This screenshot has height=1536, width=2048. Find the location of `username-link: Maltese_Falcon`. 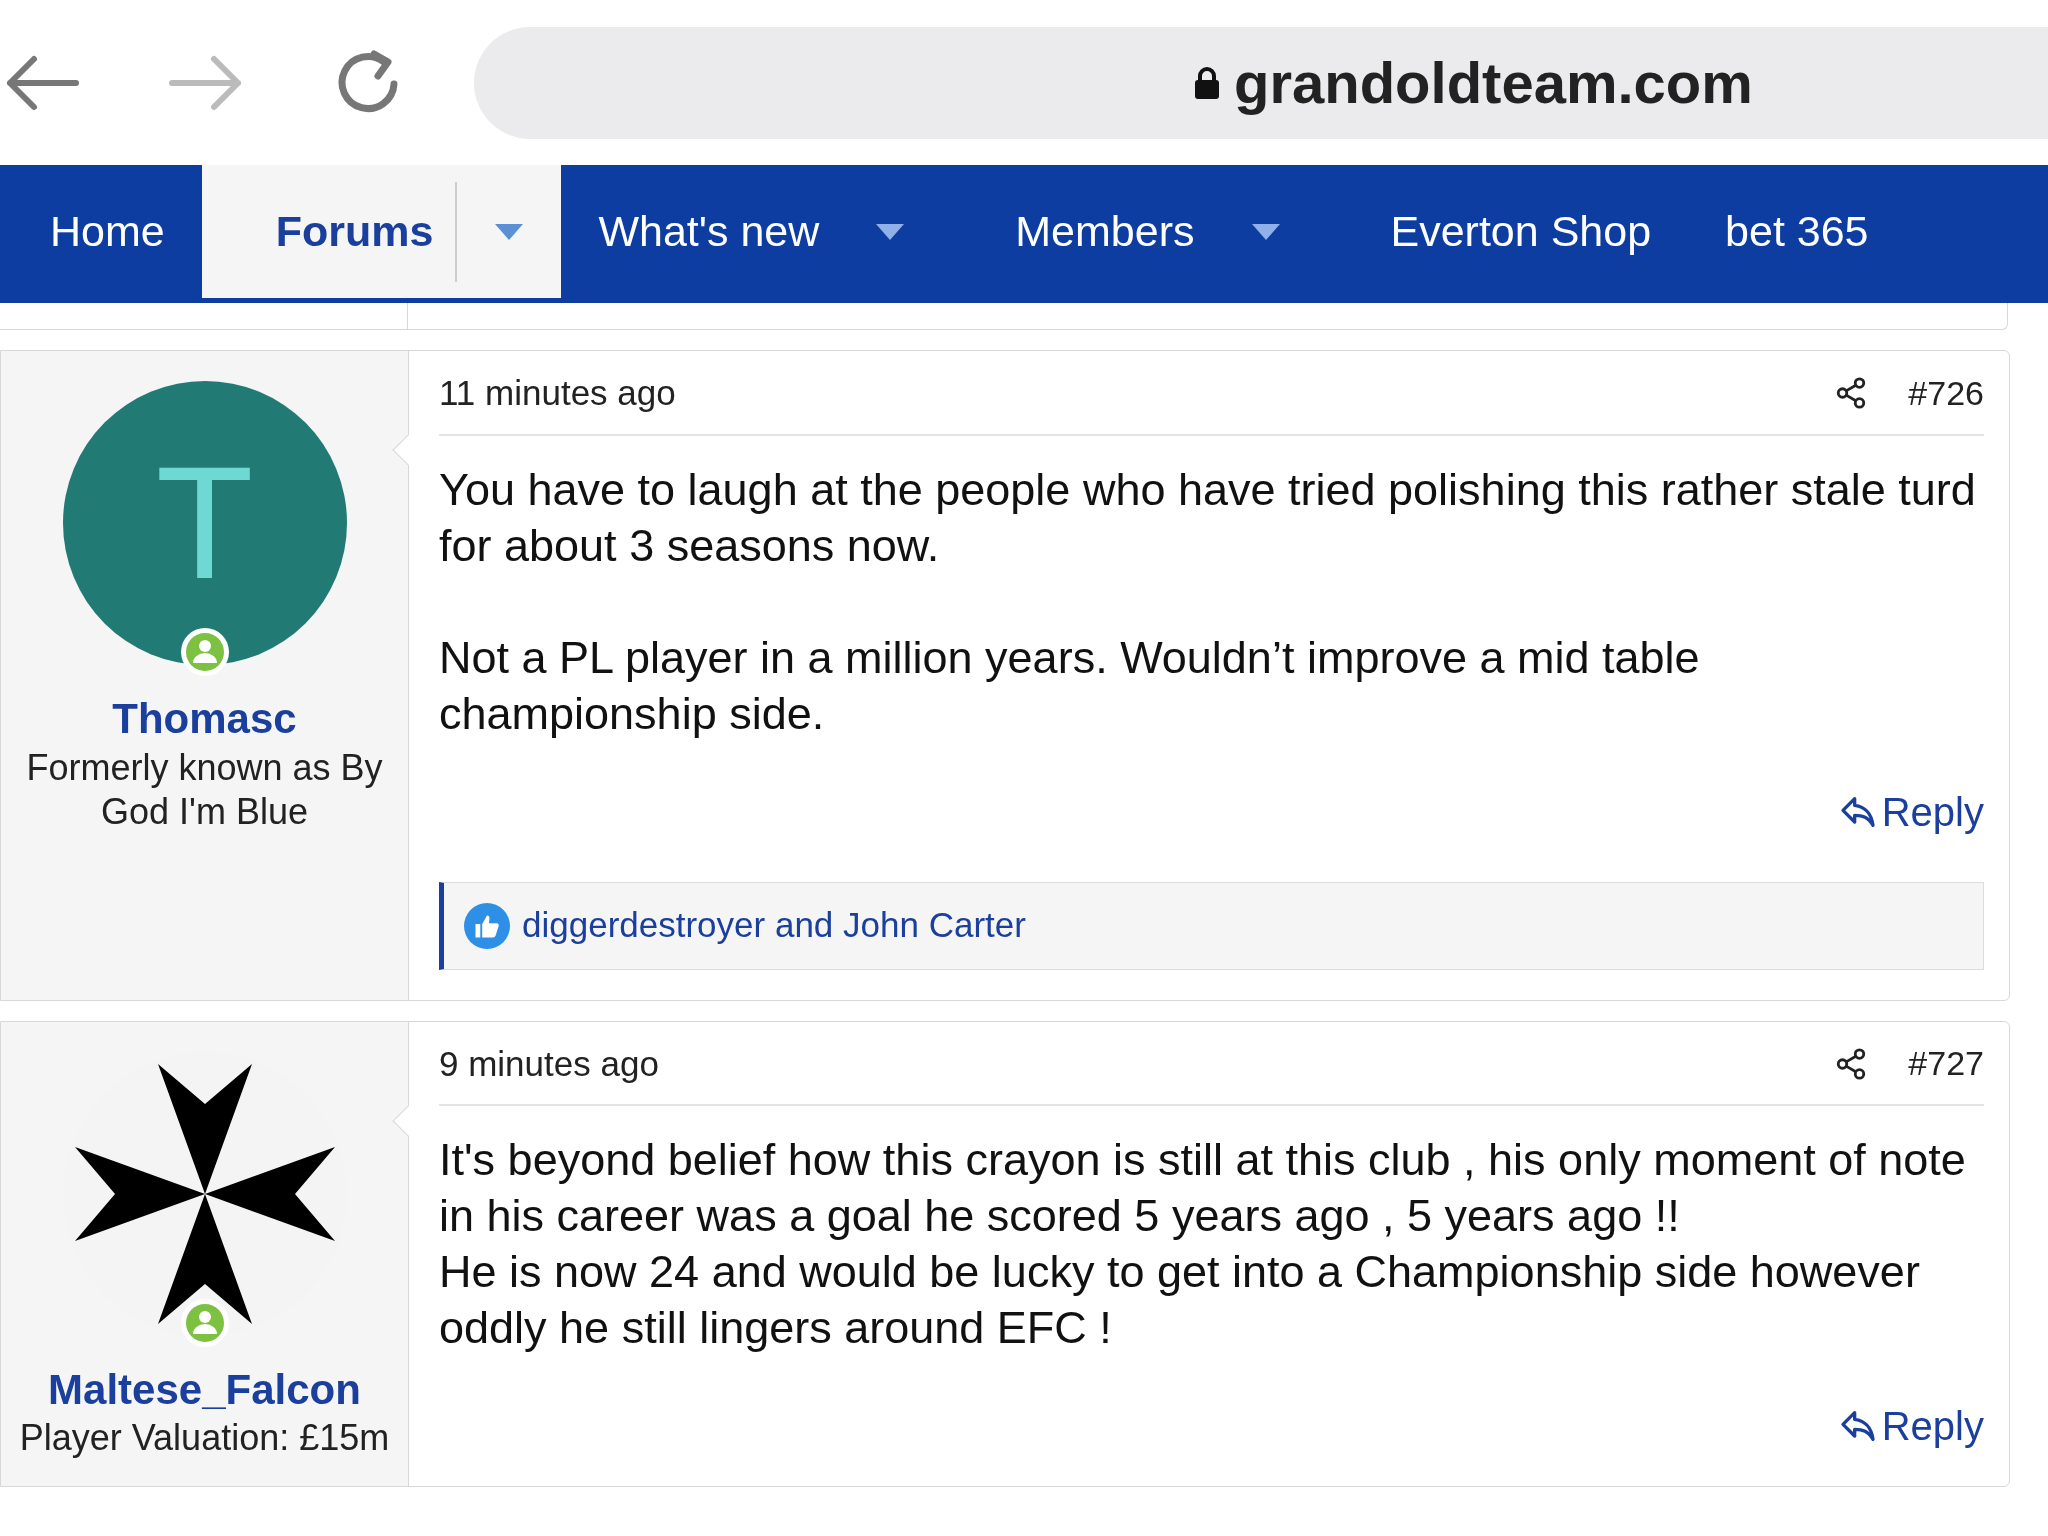

username-link: Maltese_Falcon is located at coordinates (204, 1389).